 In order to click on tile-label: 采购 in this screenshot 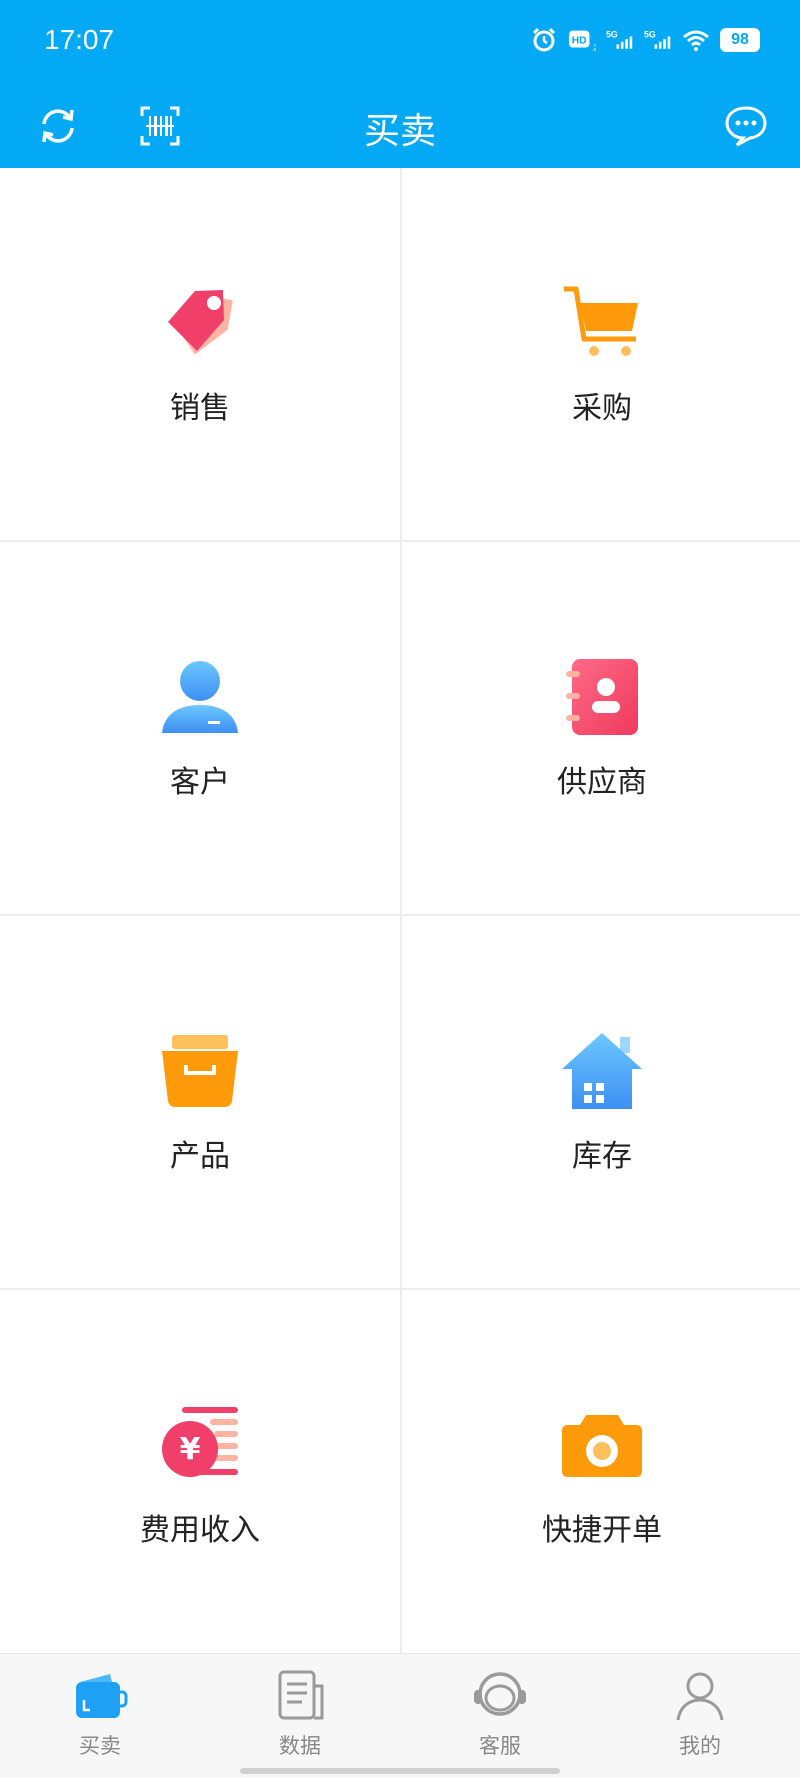, I will do `click(602, 408)`.